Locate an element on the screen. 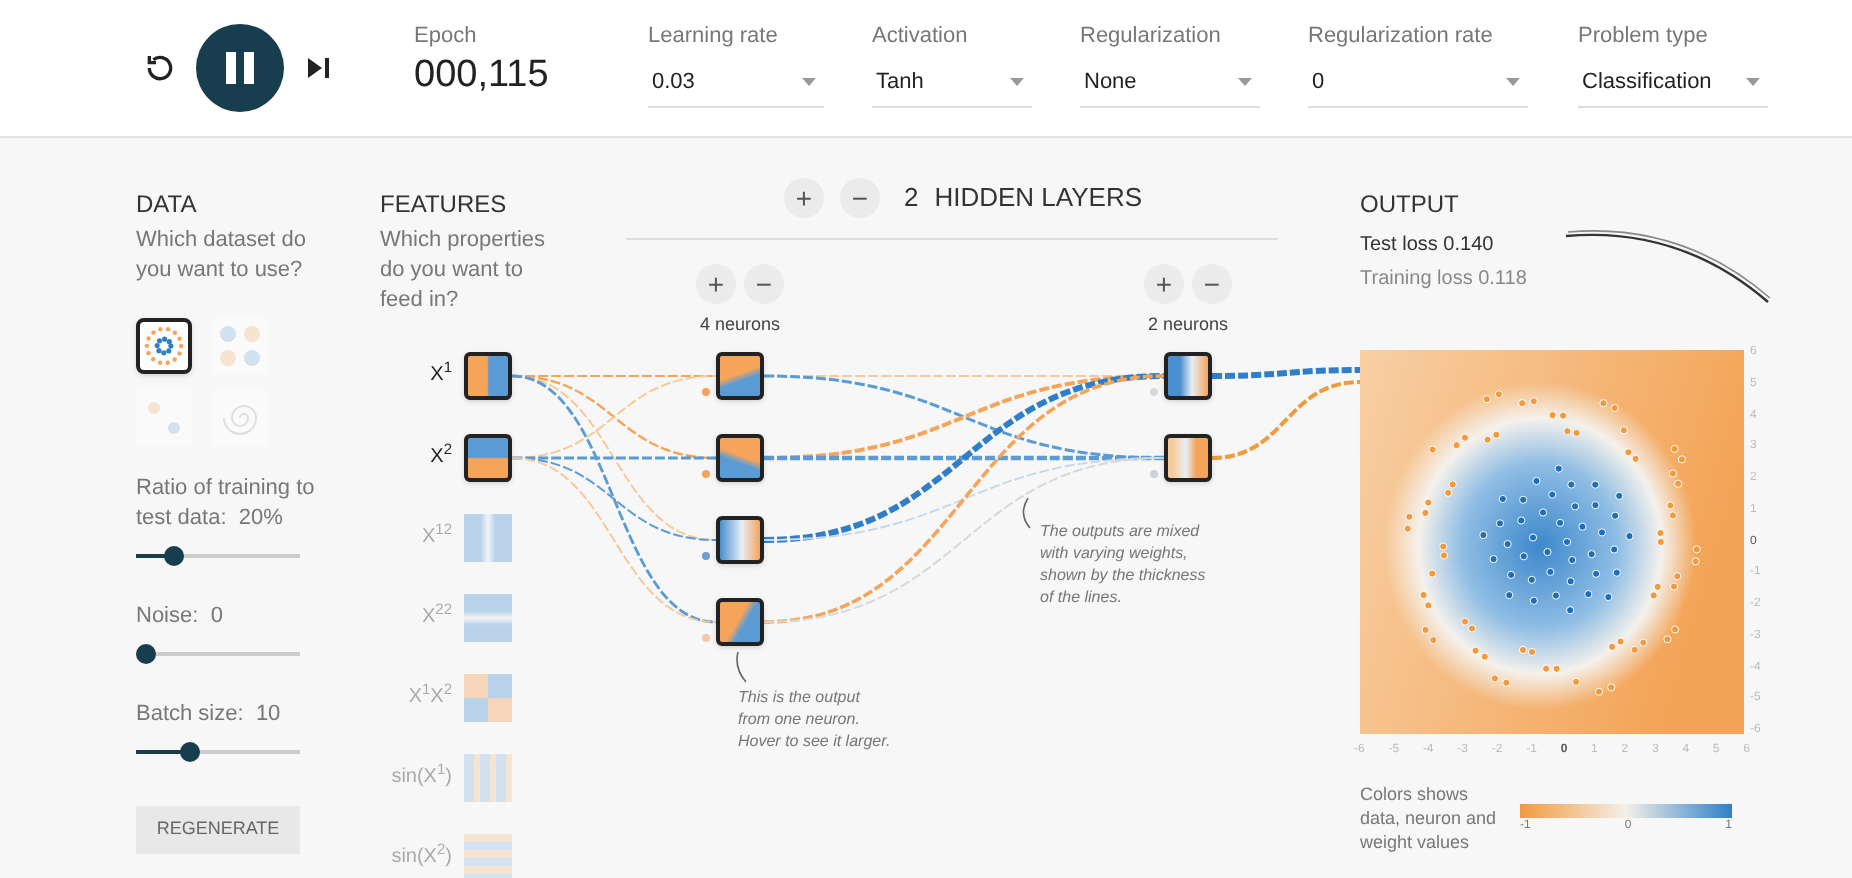 The height and width of the screenshot is (878, 1852). epoch-label: Epoch is located at coordinates (446, 36).